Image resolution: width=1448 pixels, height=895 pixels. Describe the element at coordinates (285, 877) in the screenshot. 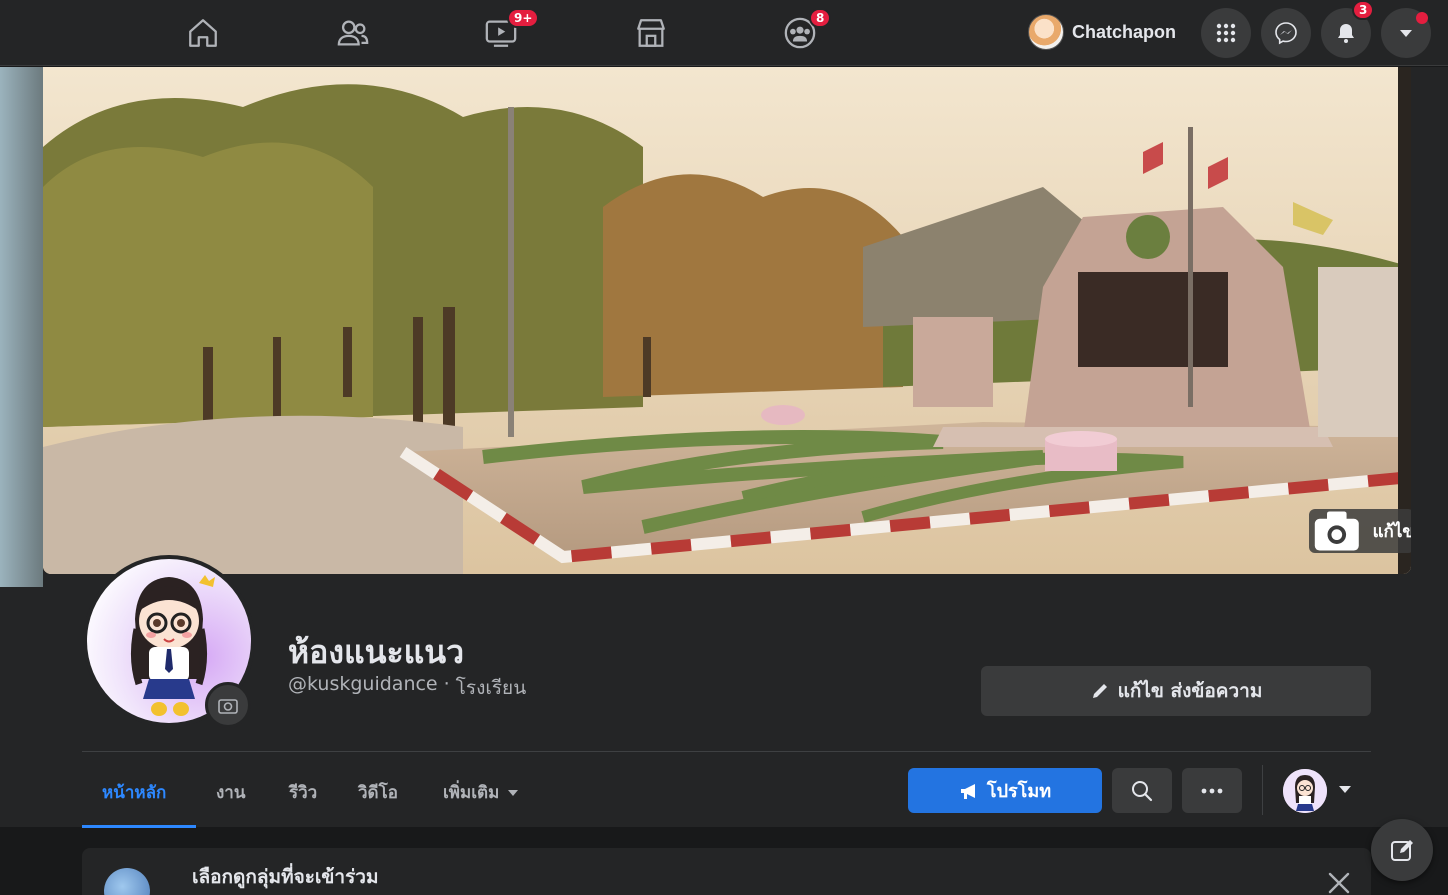

I see `card-title: เลือกดูกลุ่มที่จะเข้าร่วม` at that location.